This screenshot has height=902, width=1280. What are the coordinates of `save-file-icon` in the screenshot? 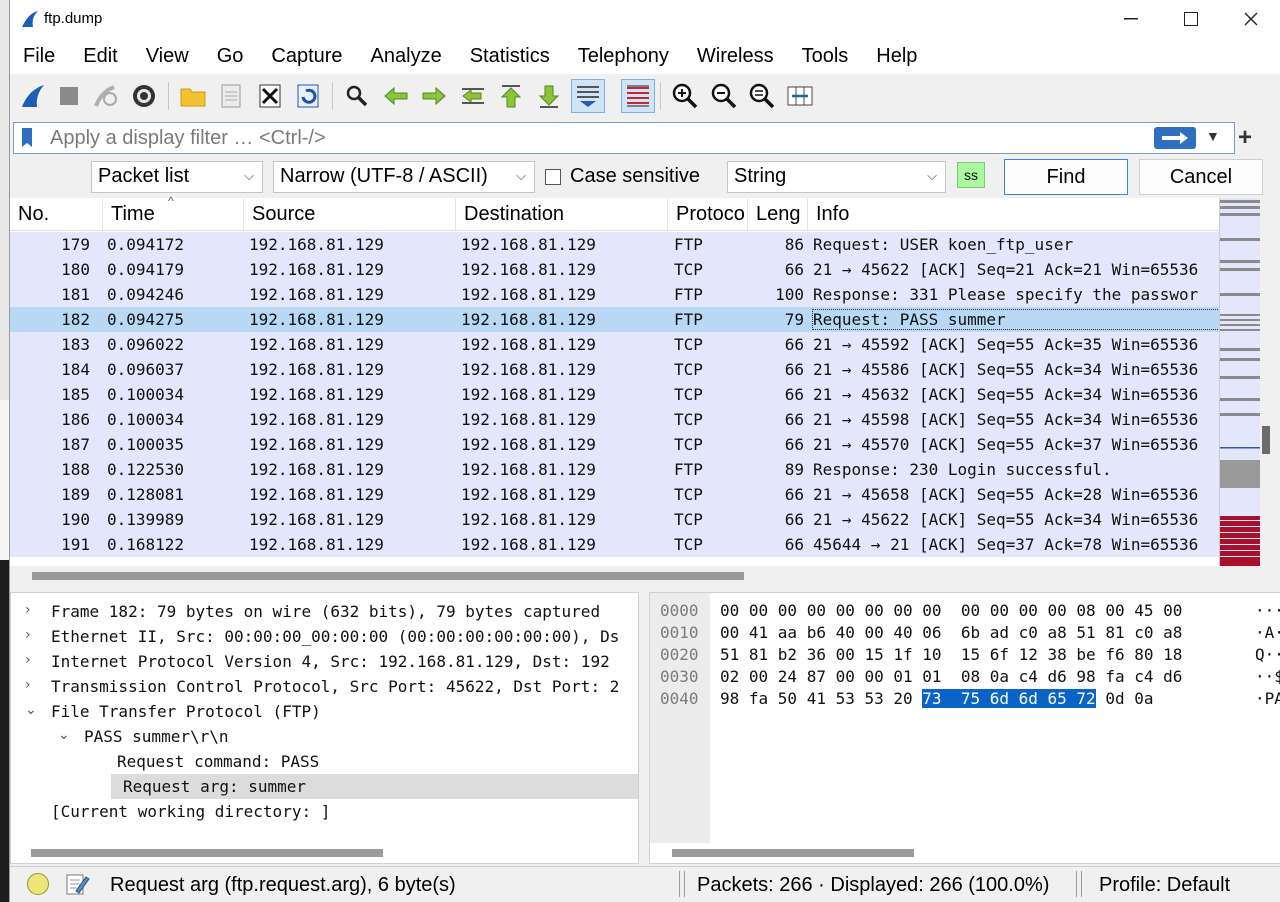 It's located at (231, 96).